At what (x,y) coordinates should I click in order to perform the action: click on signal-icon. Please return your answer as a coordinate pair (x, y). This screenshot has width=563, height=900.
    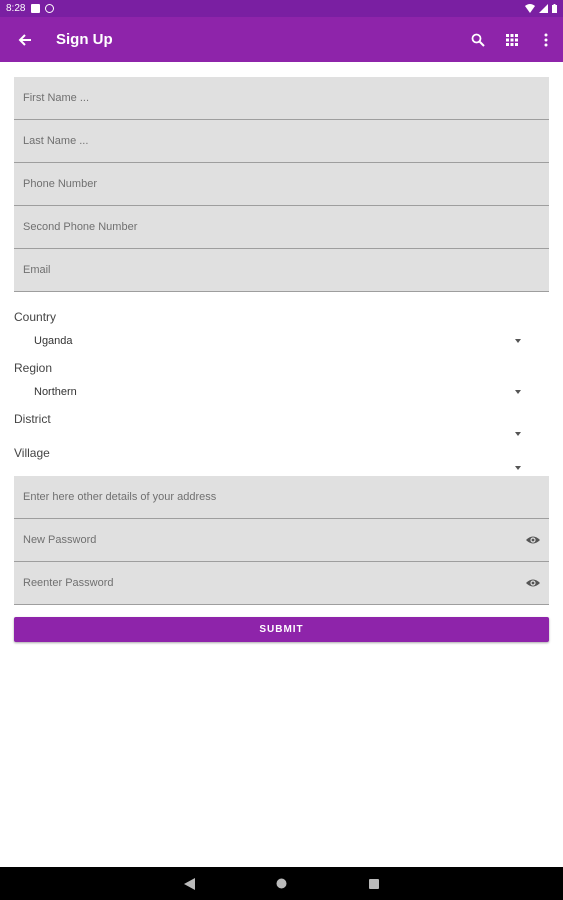
    Looking at the image, I should click on (543, 8).